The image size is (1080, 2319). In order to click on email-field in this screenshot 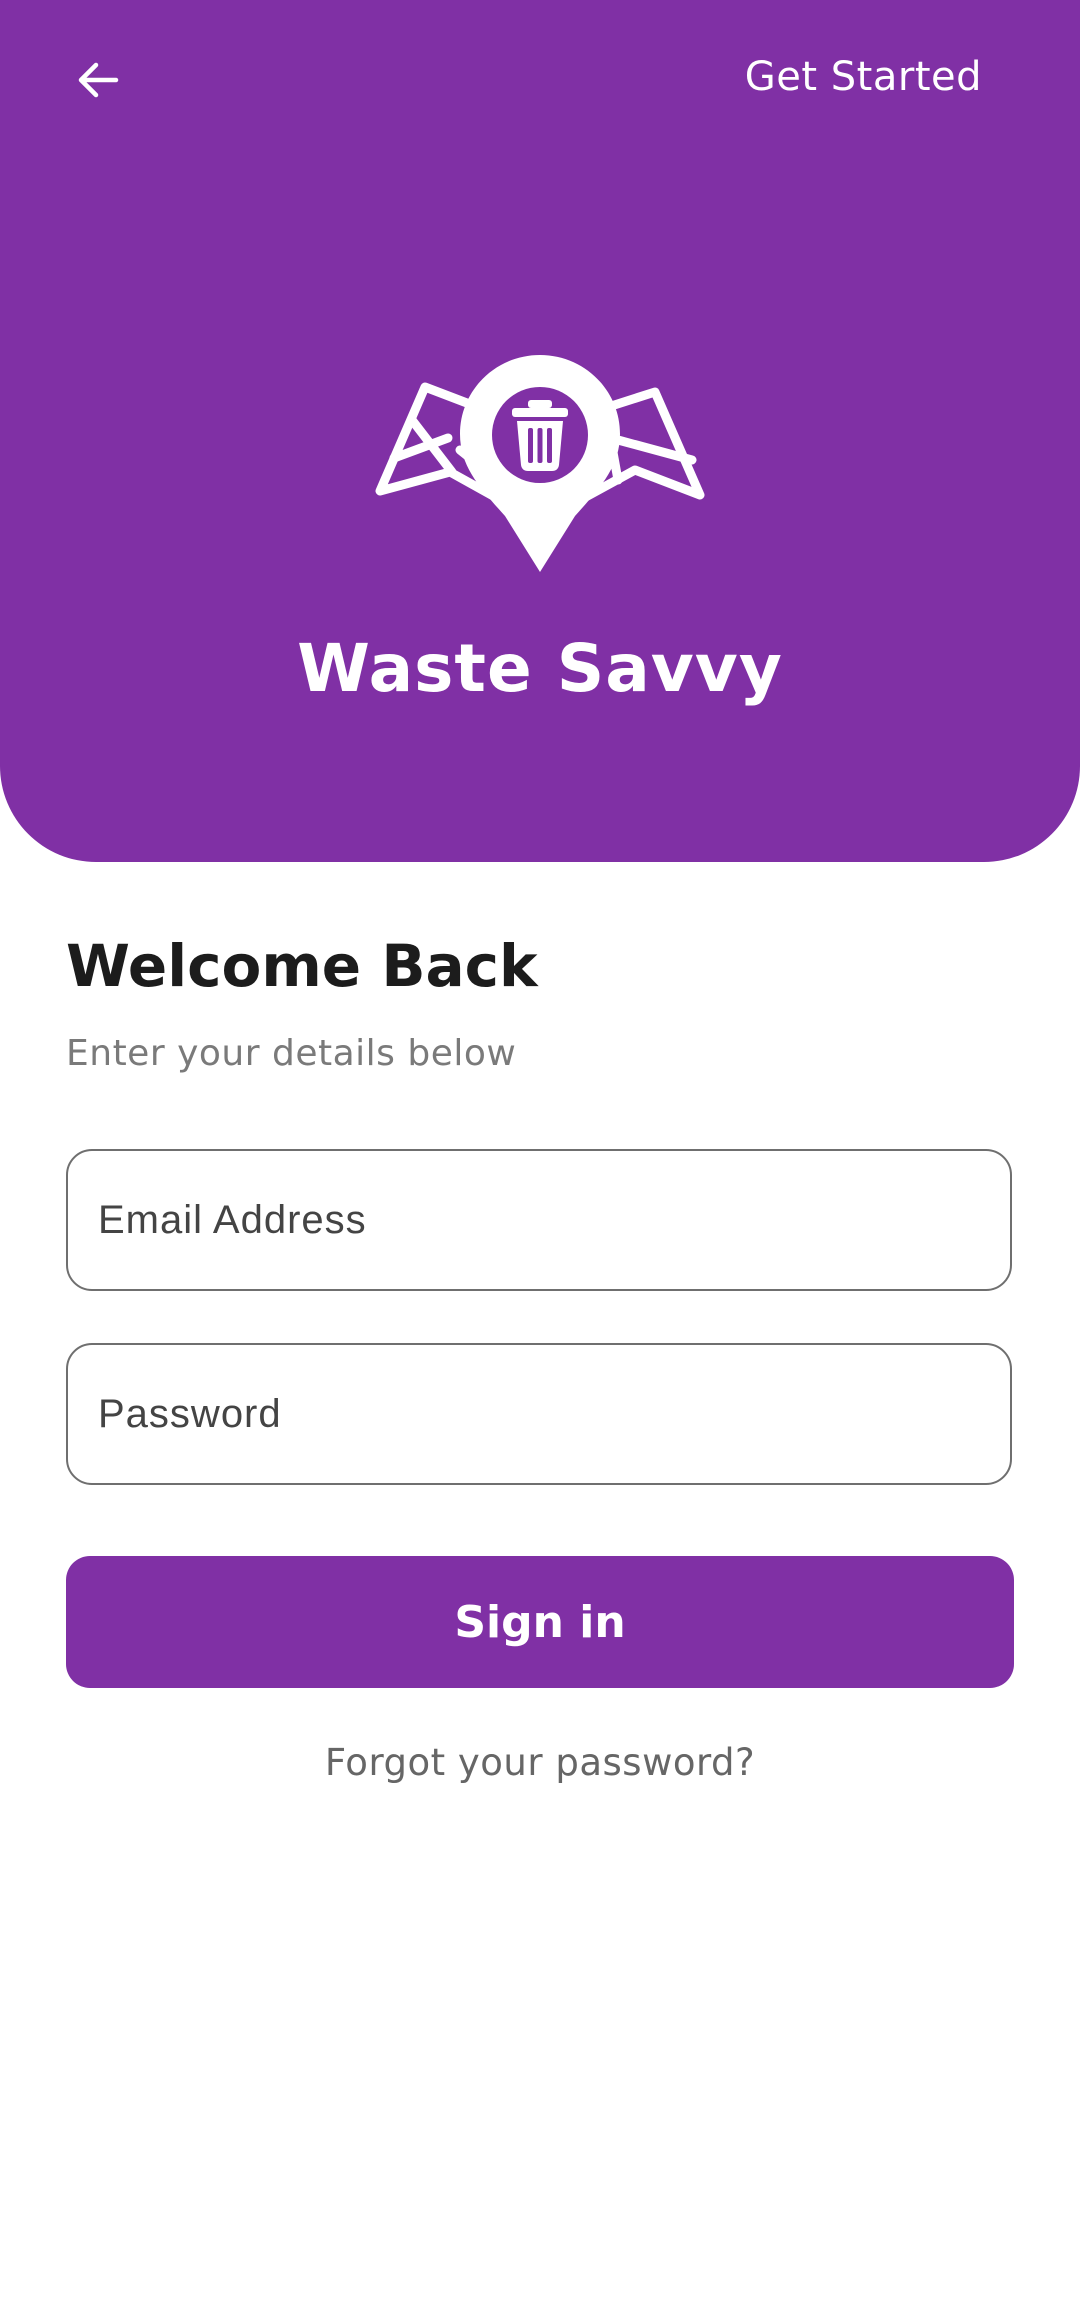, I will do `click(539, 1220)`.